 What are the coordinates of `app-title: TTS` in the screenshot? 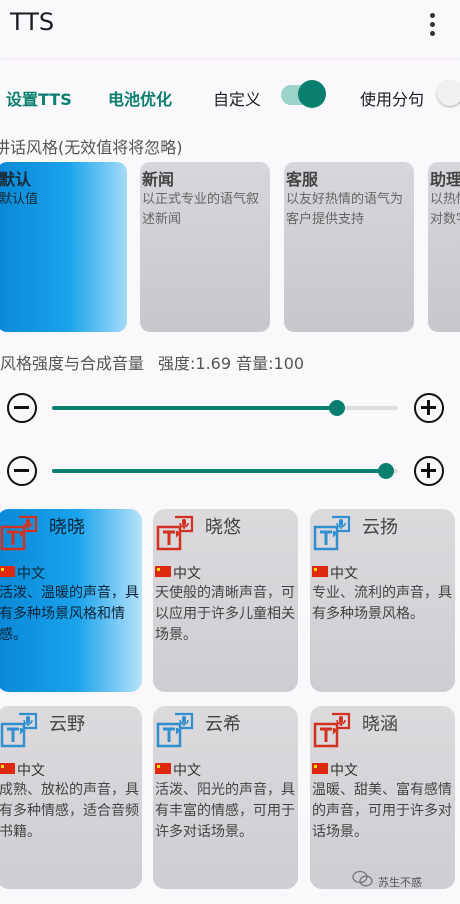 It's located at (32, 22).